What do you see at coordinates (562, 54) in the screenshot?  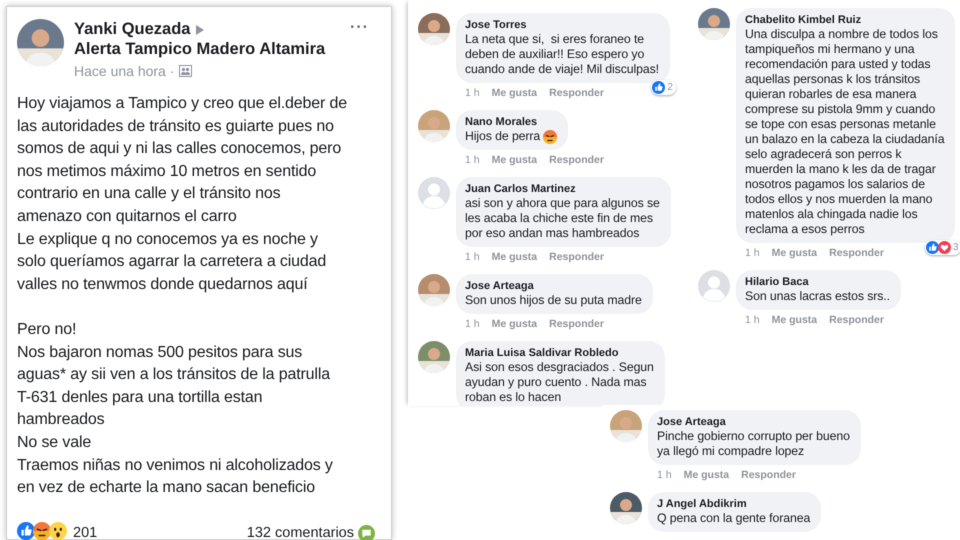 I see `comment-text: La neta que si, si eres foraneo te deben de auxiliar!! Eso espero yo cuando ande de viaje! Mil disculpas!` at bounding box center [562, 54].